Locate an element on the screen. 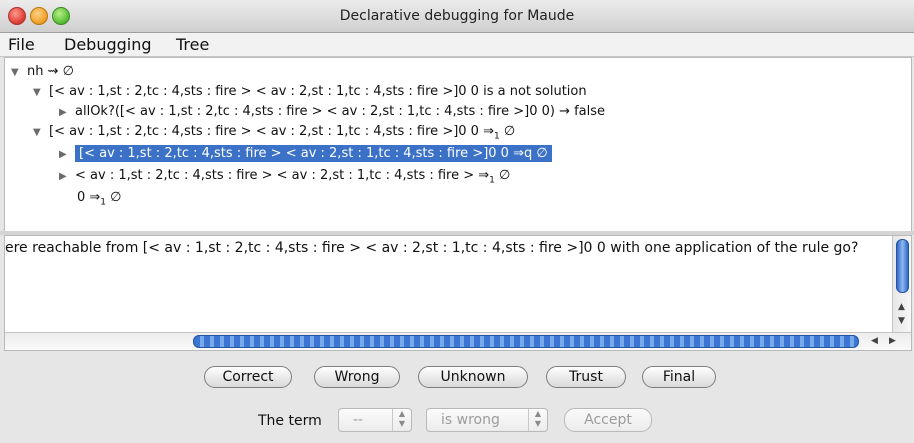 The image size is (914, 443). tree-node-label: nh ⇝ ∅ is located at coordinates (50, 71).